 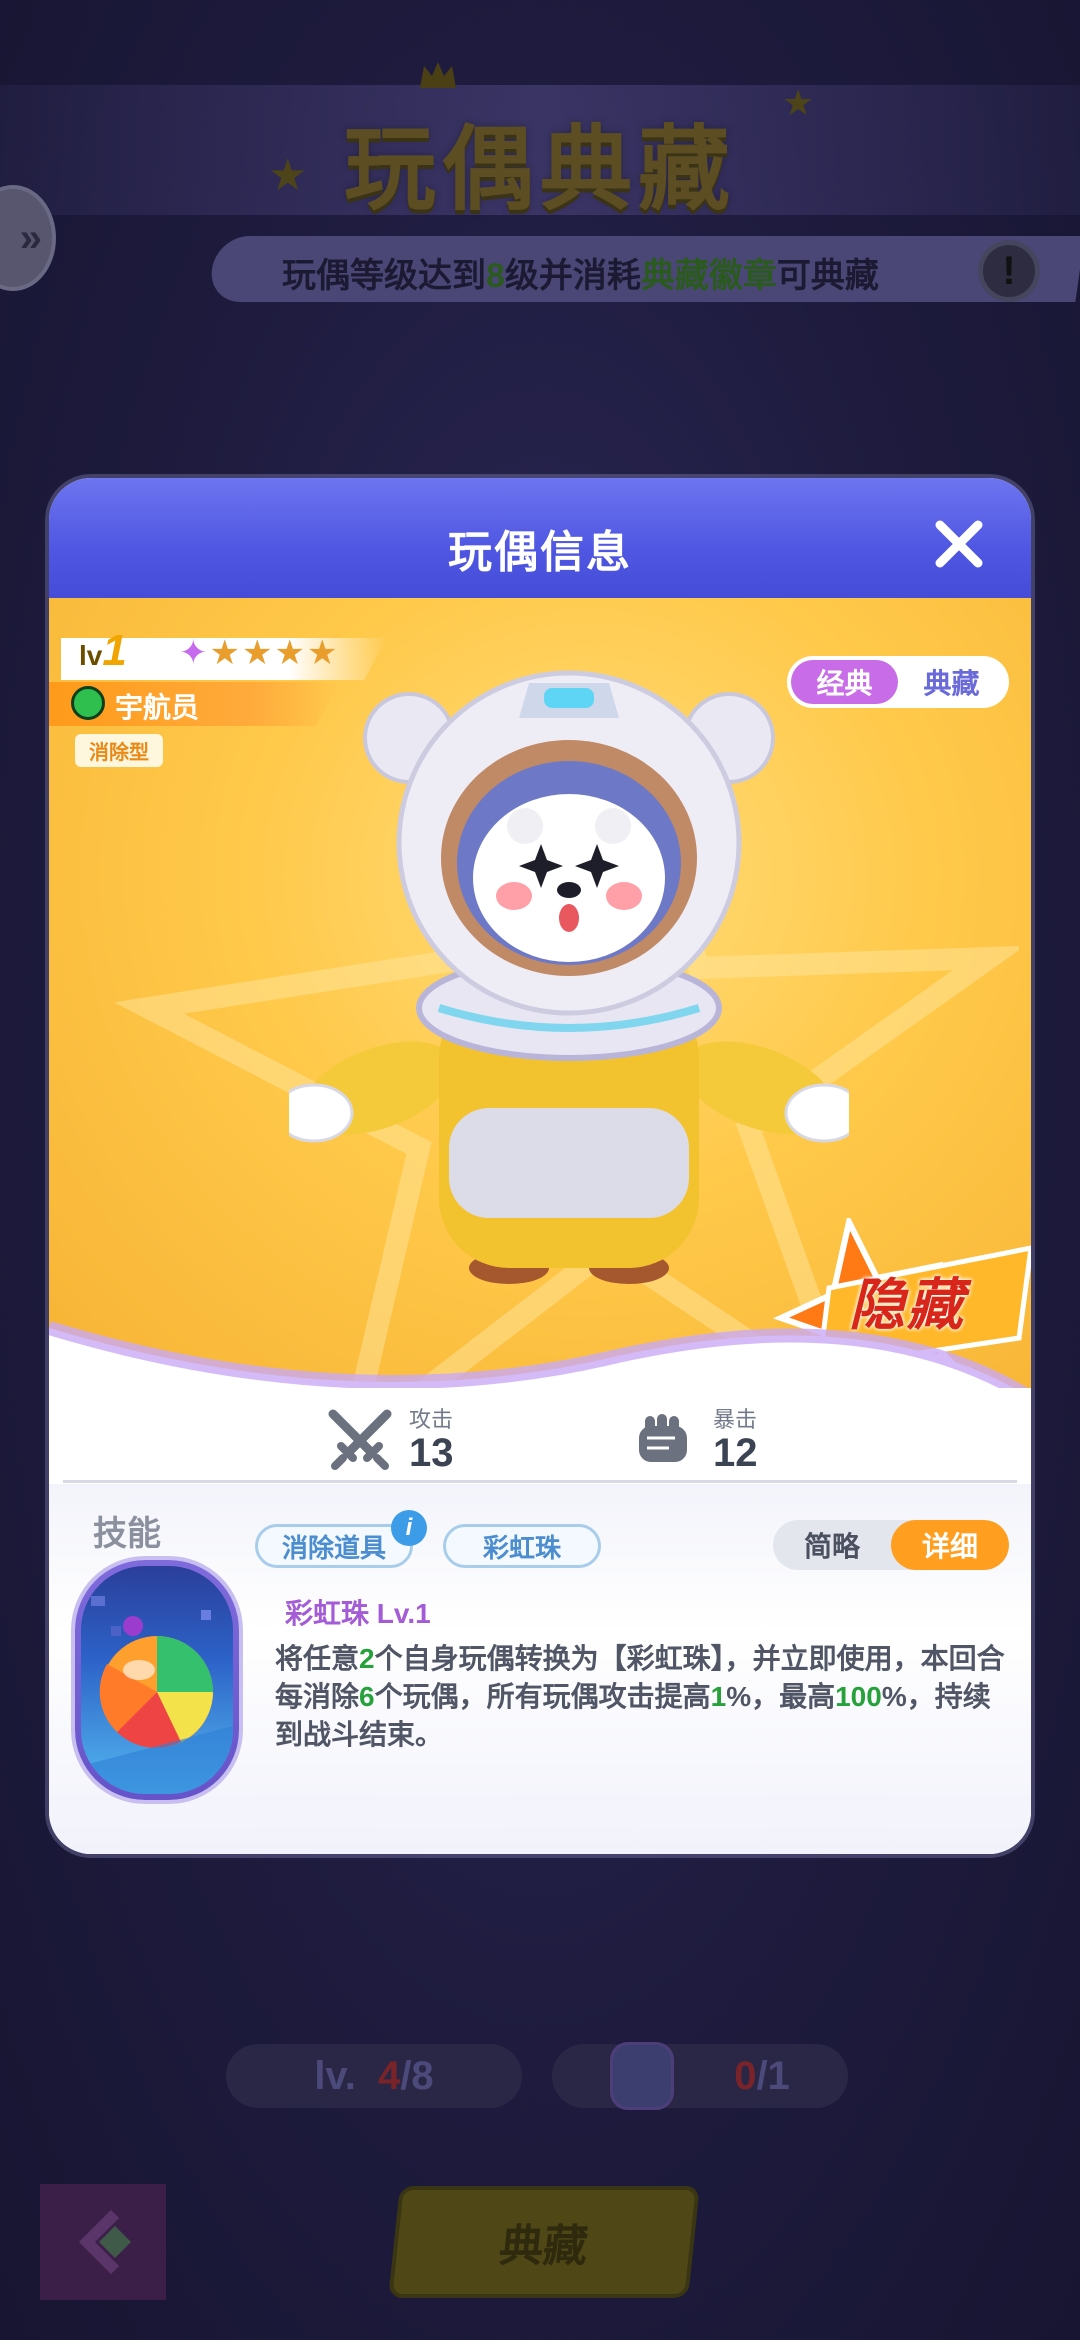 What do you see at coordinates (700, 2076) in the screenshot?
I see `badge-count-pill: 0/1` at bounding box center [700, 2076].